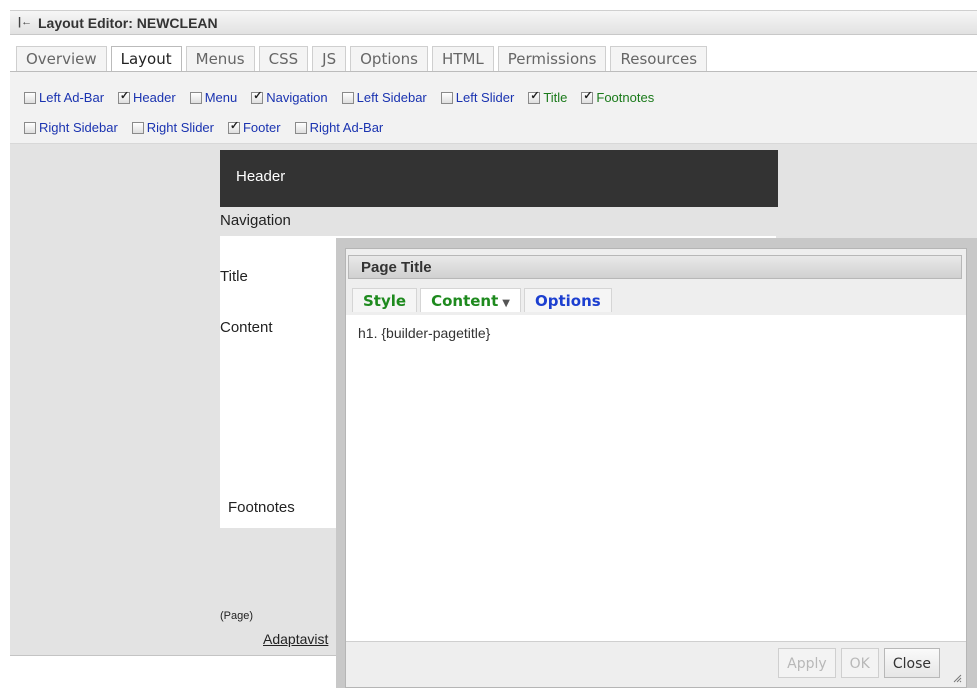 This screenshot has width=977, height=688. Describe the element at coordinates (154, 97) in the screenshot. I see `checkbox-label: Header` at that location.